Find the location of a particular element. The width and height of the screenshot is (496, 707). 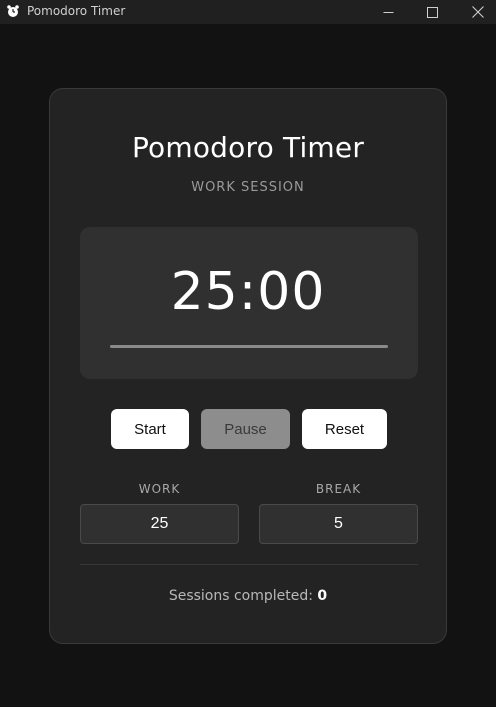

alarm-clock-icon is located at coordinates (13, 11).